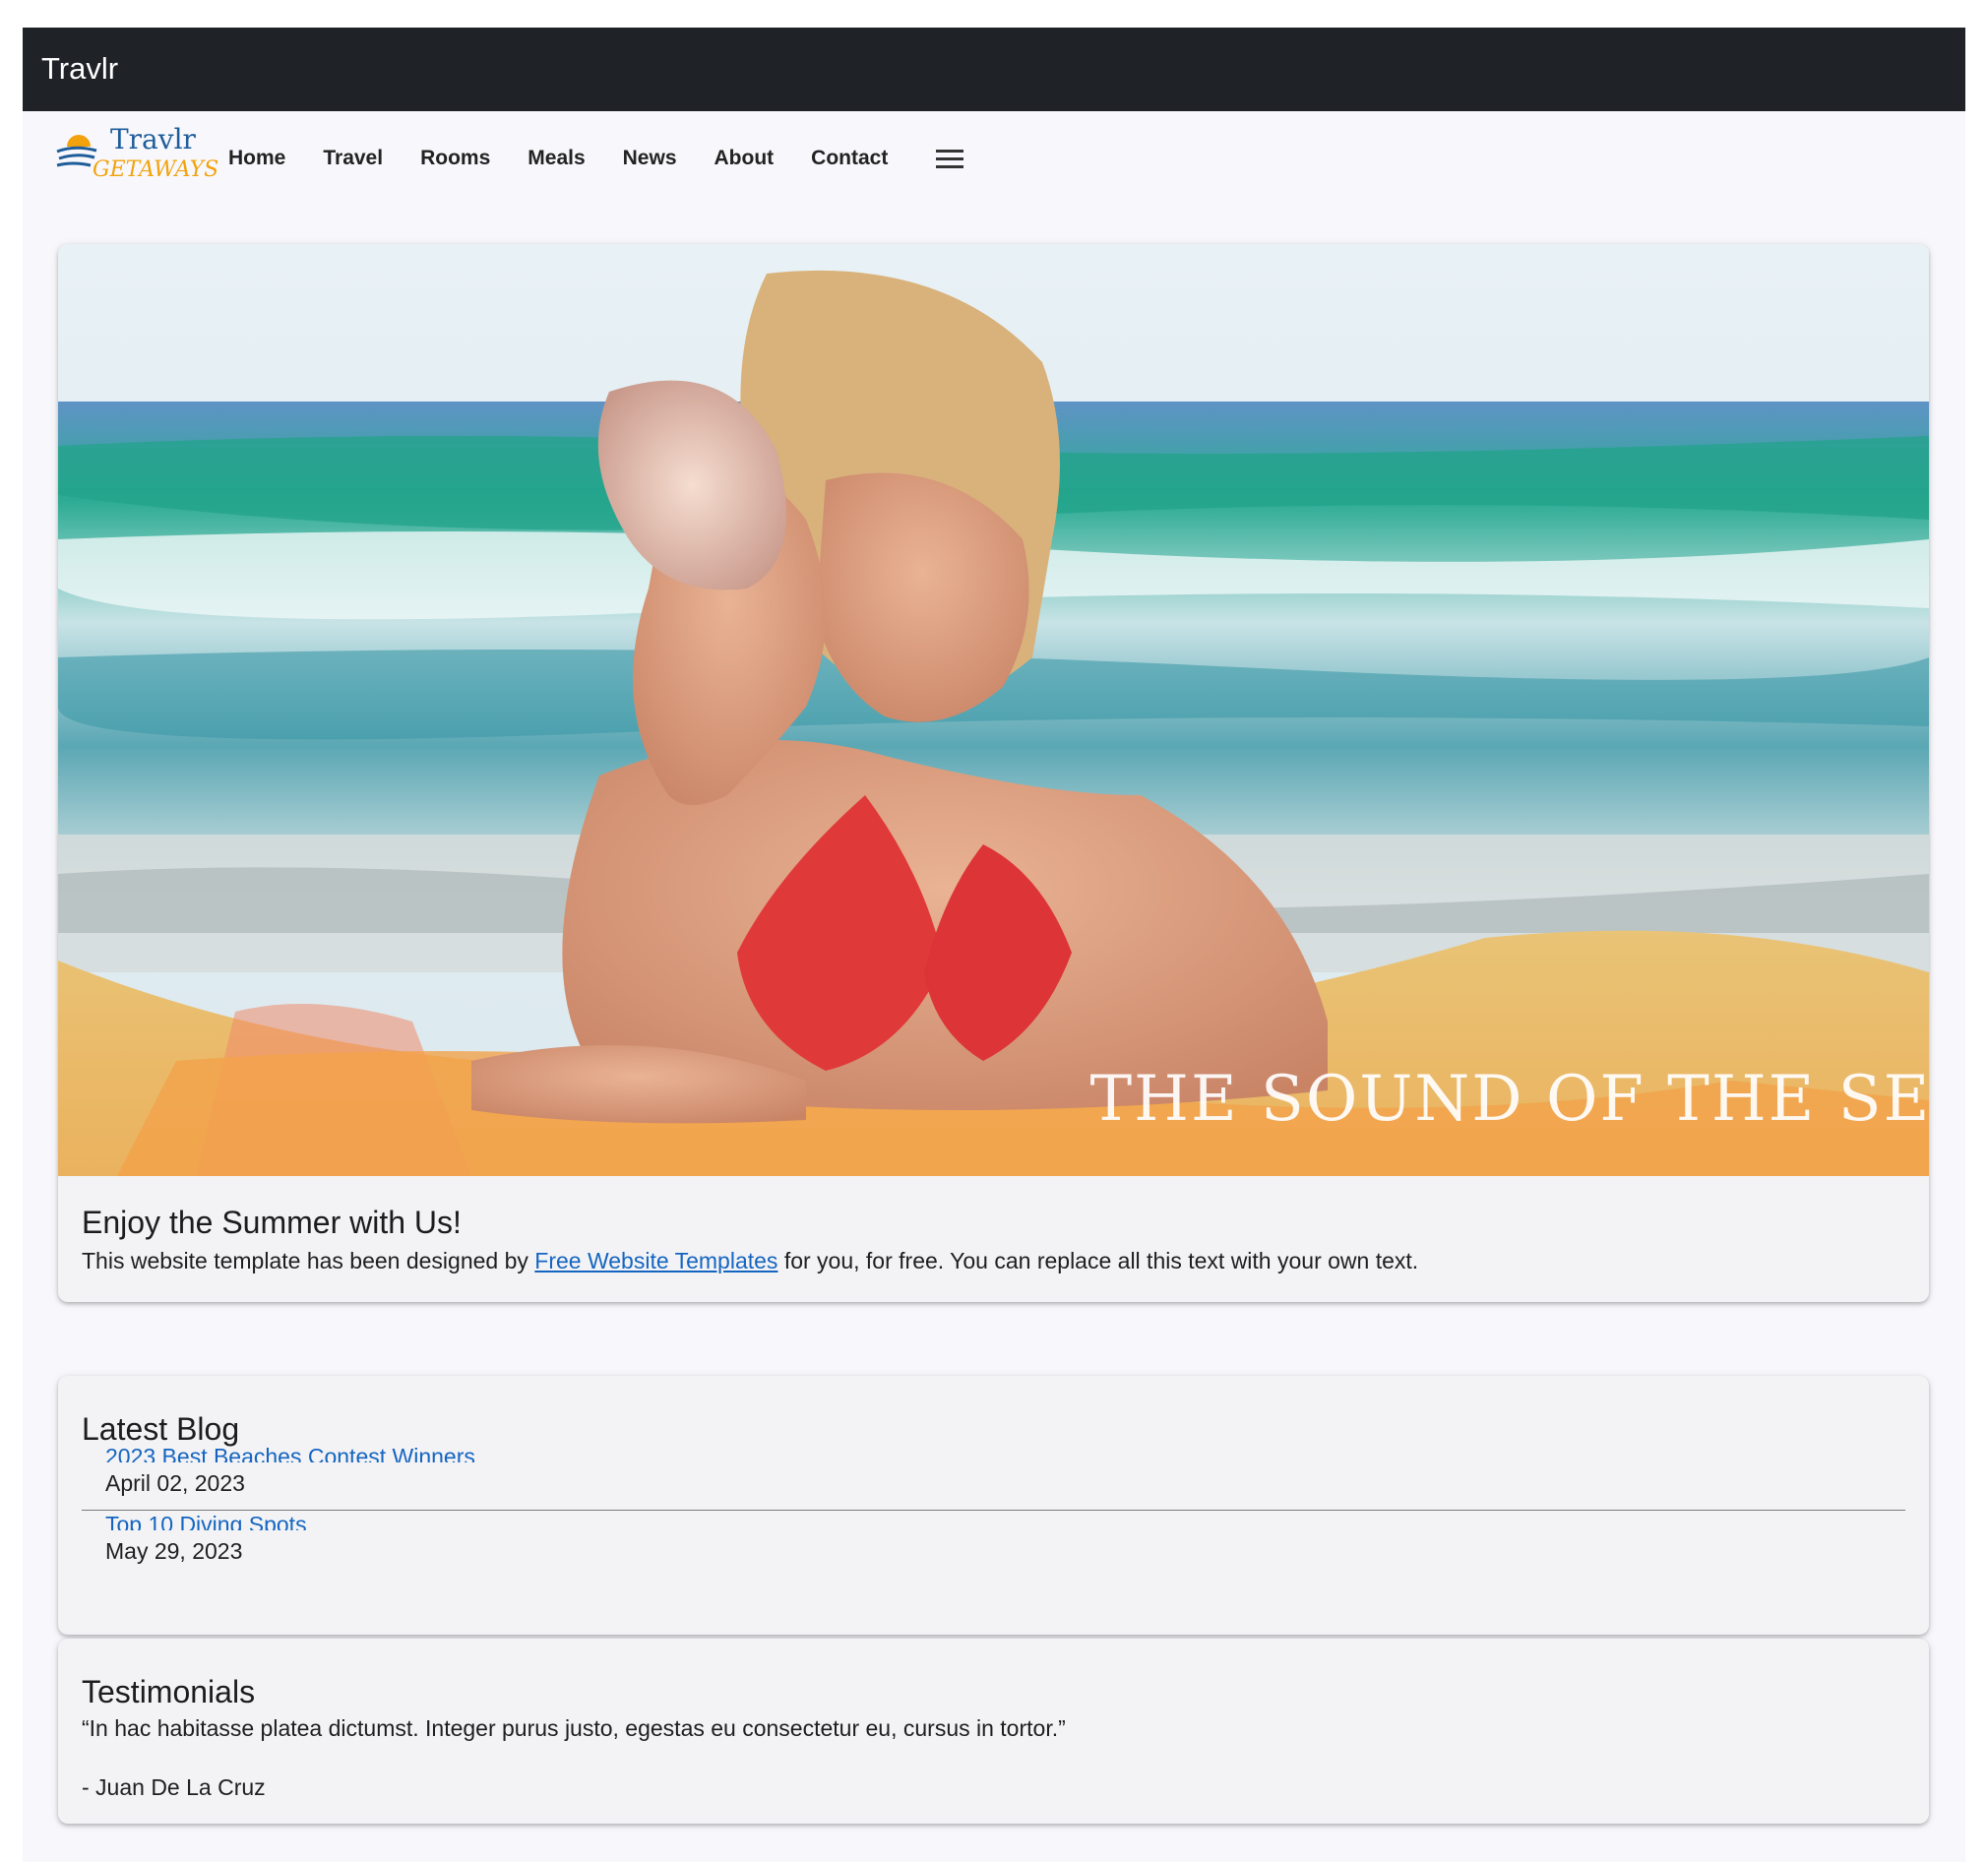 This screenshot has height=1862, width=1988. What do you see at coordinates (257, 158) in the screenshot?
I see `nav-link-home: Home` at bounding box center [257, 158].